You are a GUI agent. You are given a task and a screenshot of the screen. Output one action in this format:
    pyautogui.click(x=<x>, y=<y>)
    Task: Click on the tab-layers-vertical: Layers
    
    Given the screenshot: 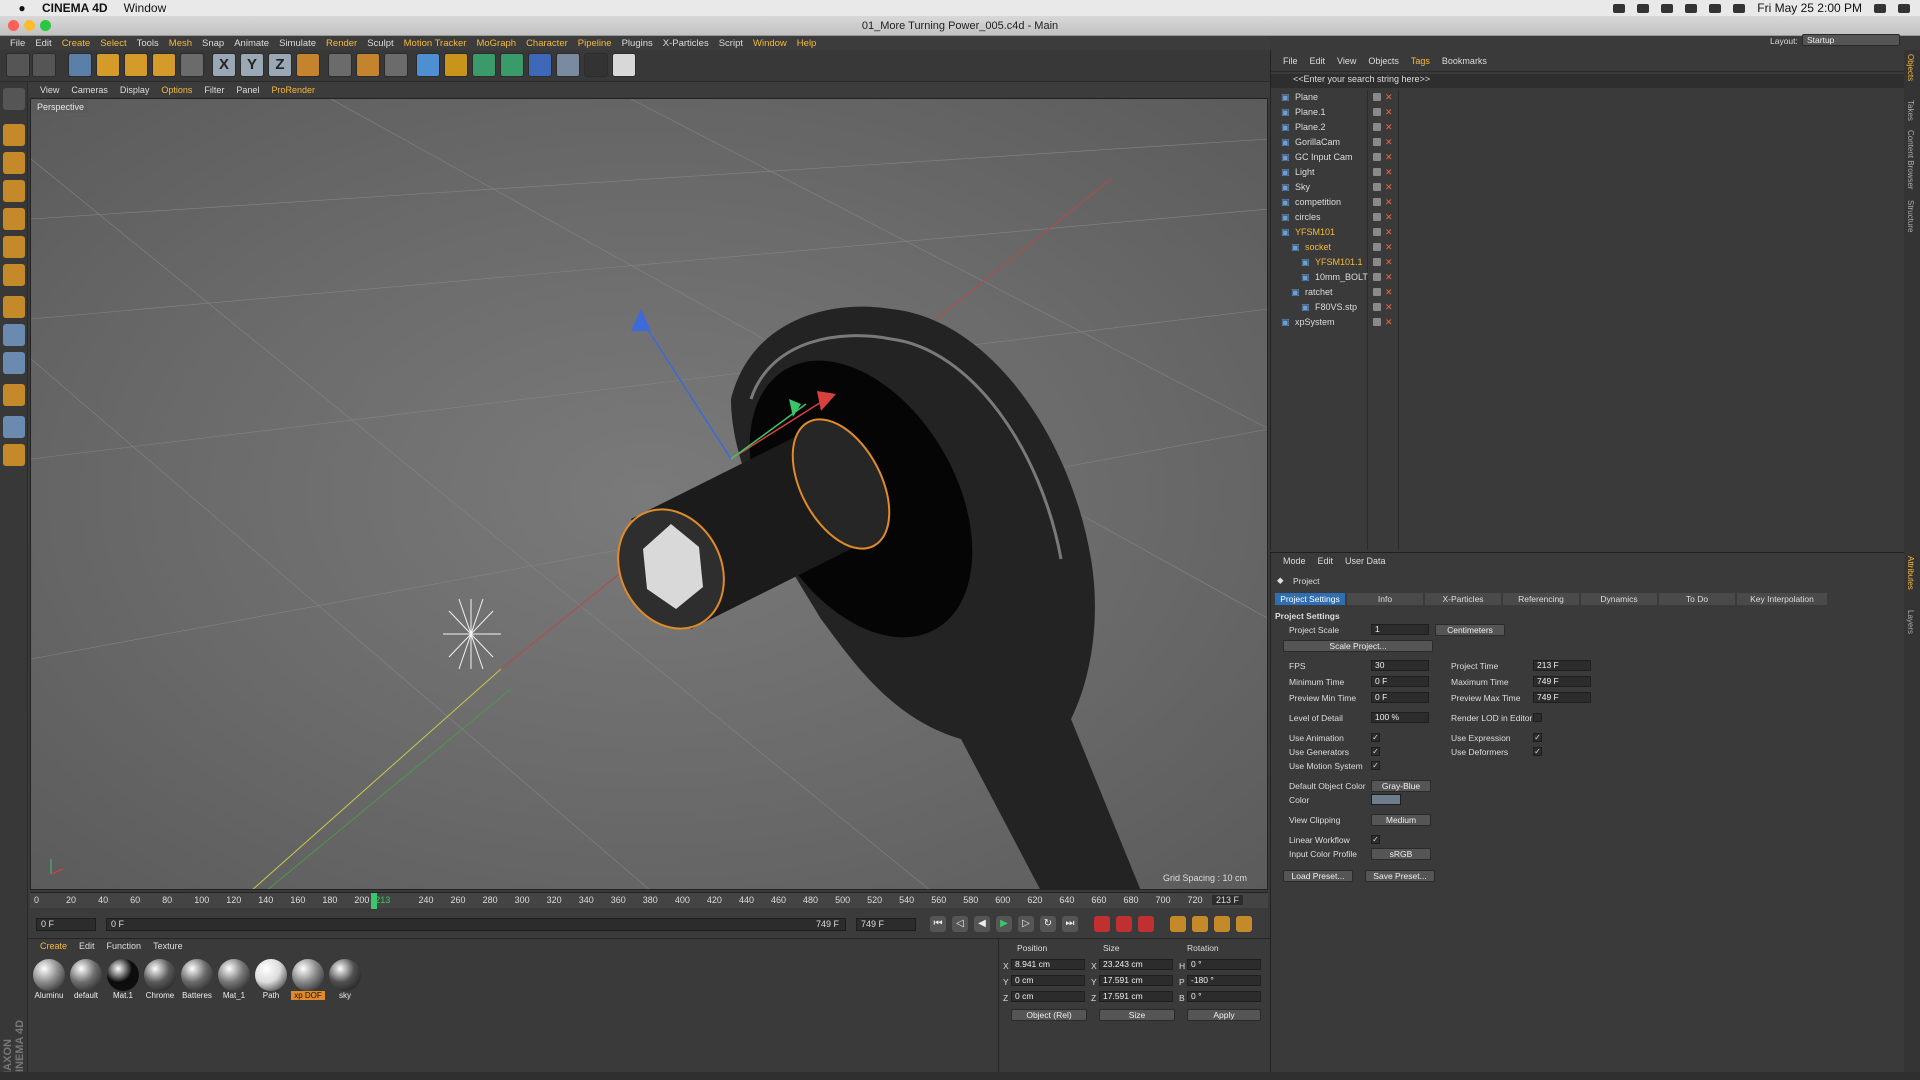 What is the action you would take?
    pyautogui.click(x=1910, y=622)
    